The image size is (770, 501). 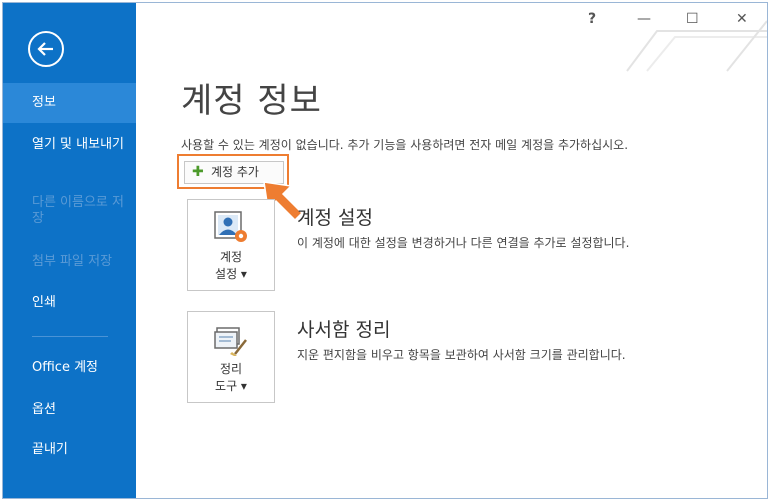 What do you see at coordinates (592, 19) in the screenshot?
I see `help-icon: ?` at bounding box center [592, 19].